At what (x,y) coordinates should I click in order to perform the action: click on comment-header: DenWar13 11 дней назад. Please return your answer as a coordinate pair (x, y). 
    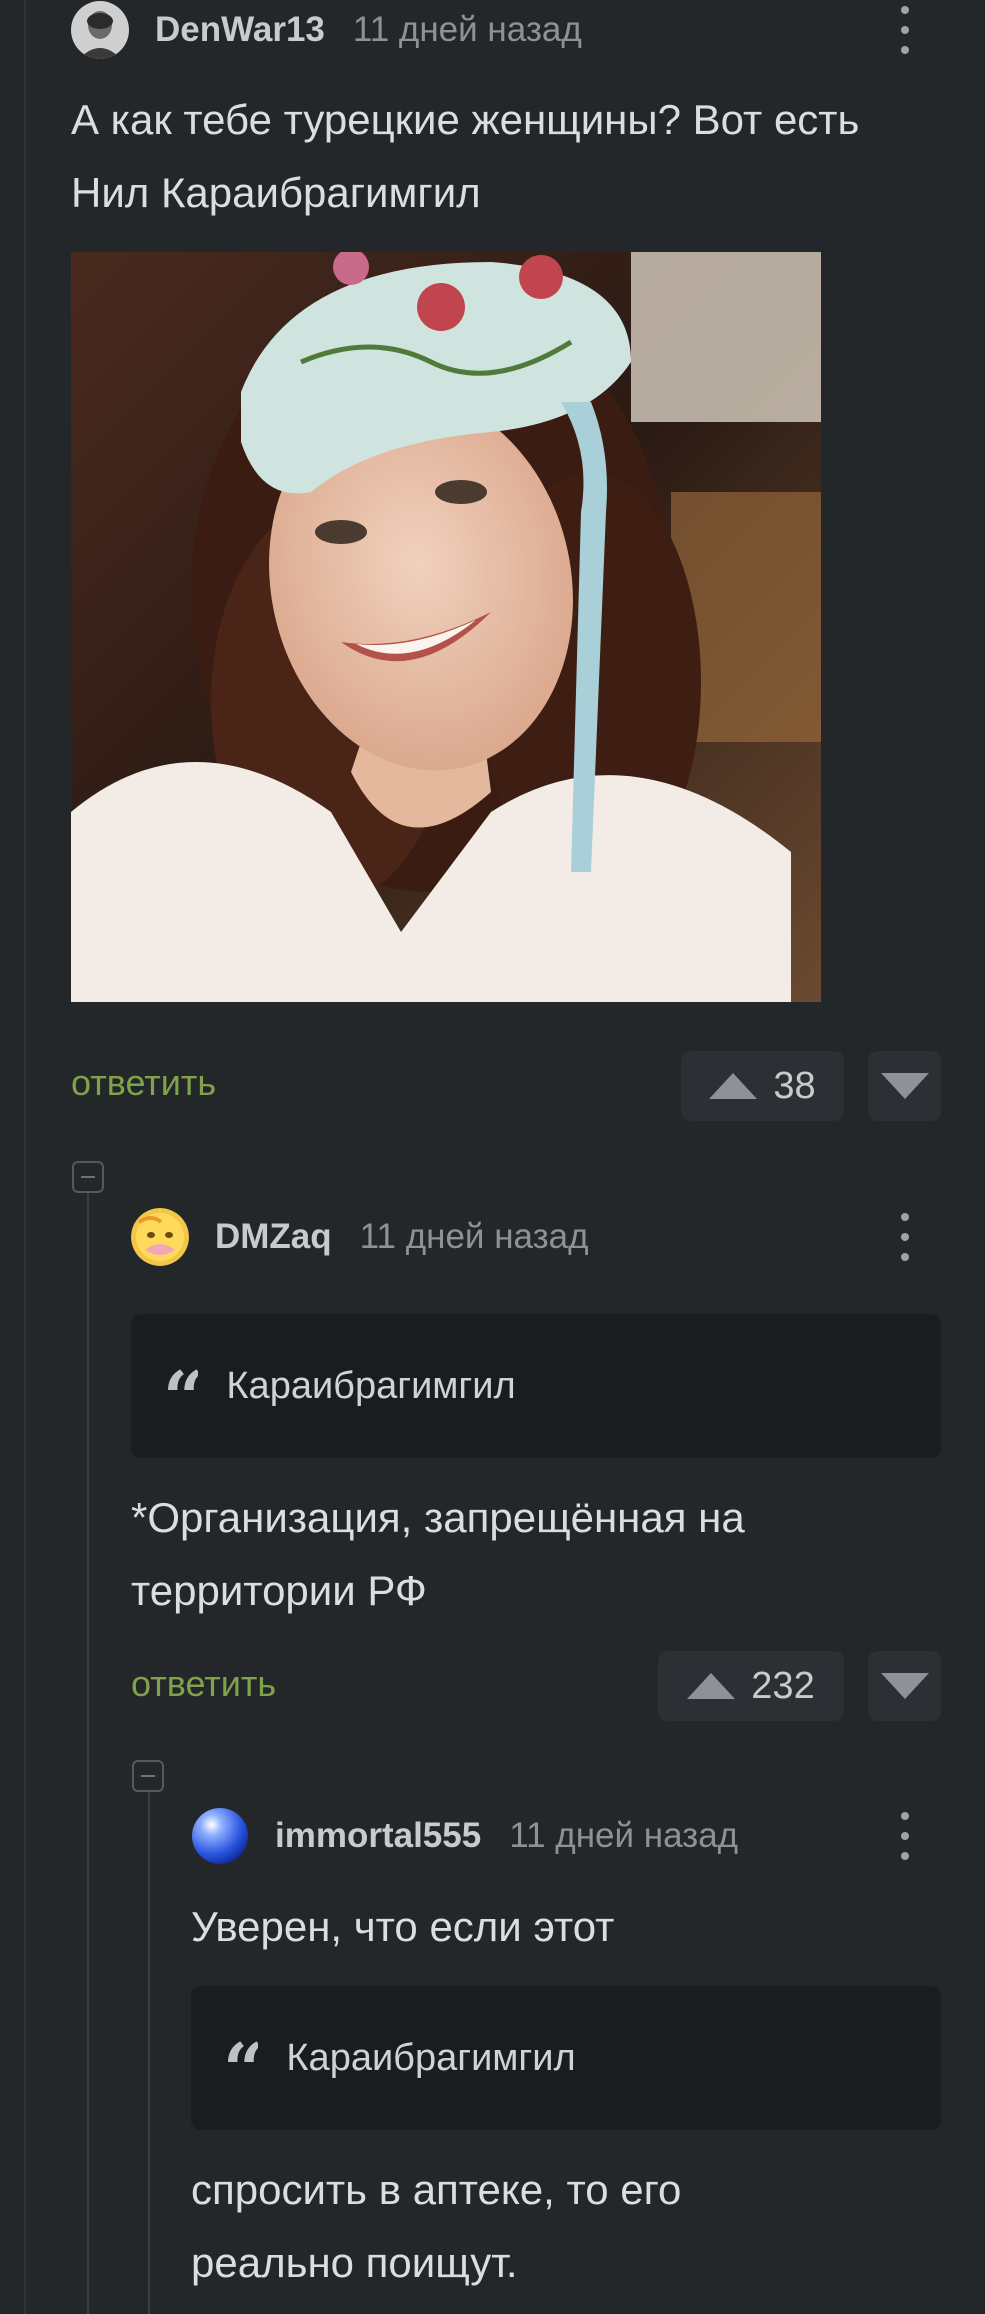
    Looking at the image, I should click on (326, 30).